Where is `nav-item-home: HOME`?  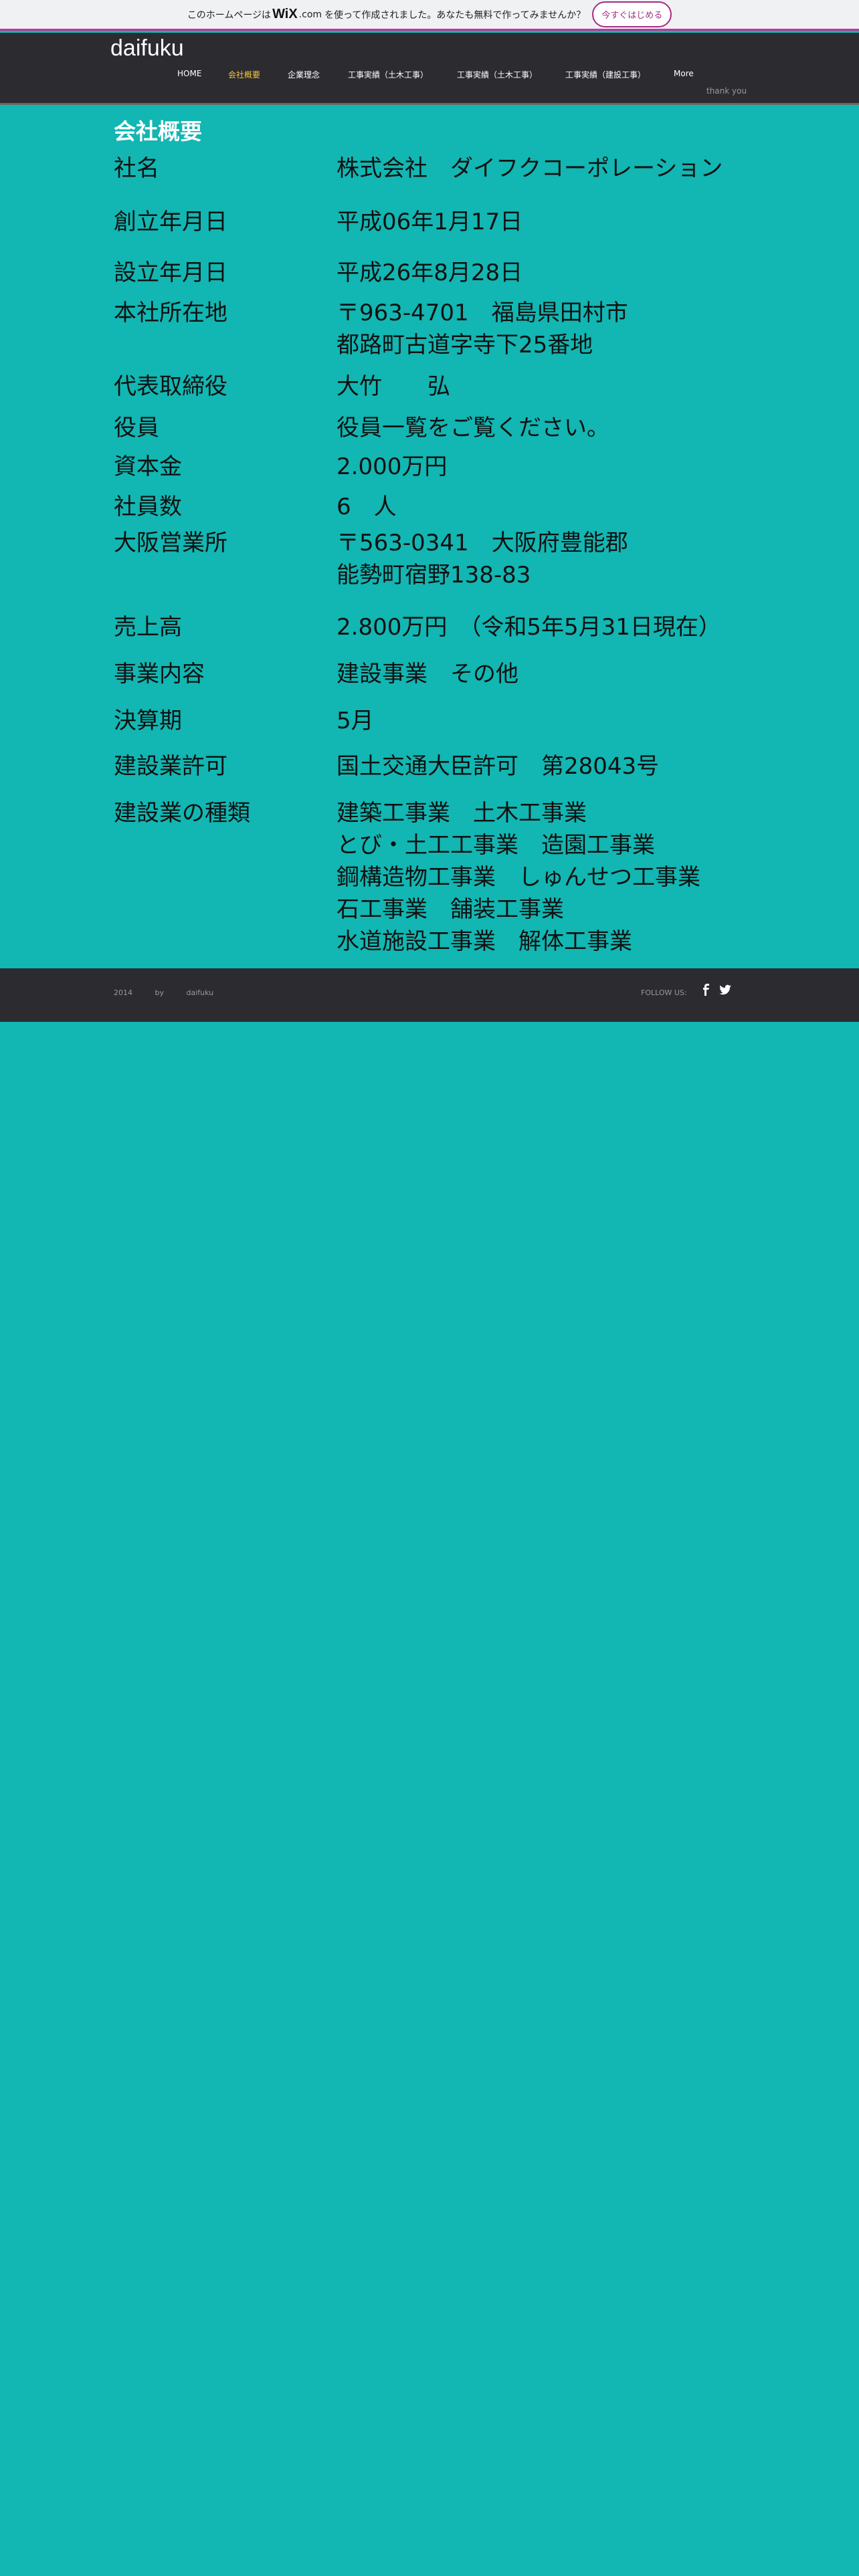 nav-item-home: HOME is located at coordinates (189, 74).